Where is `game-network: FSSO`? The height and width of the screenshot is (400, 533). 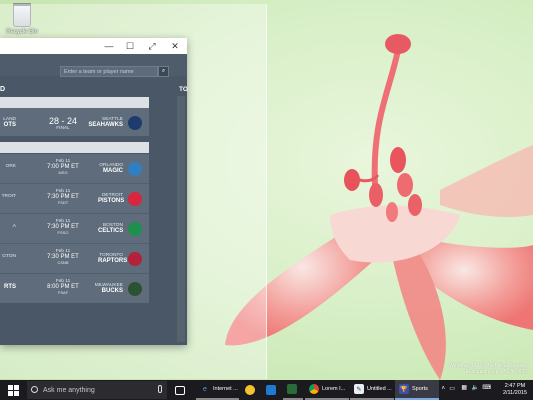 game-network: FSSO is located at coordinates (63, 232).